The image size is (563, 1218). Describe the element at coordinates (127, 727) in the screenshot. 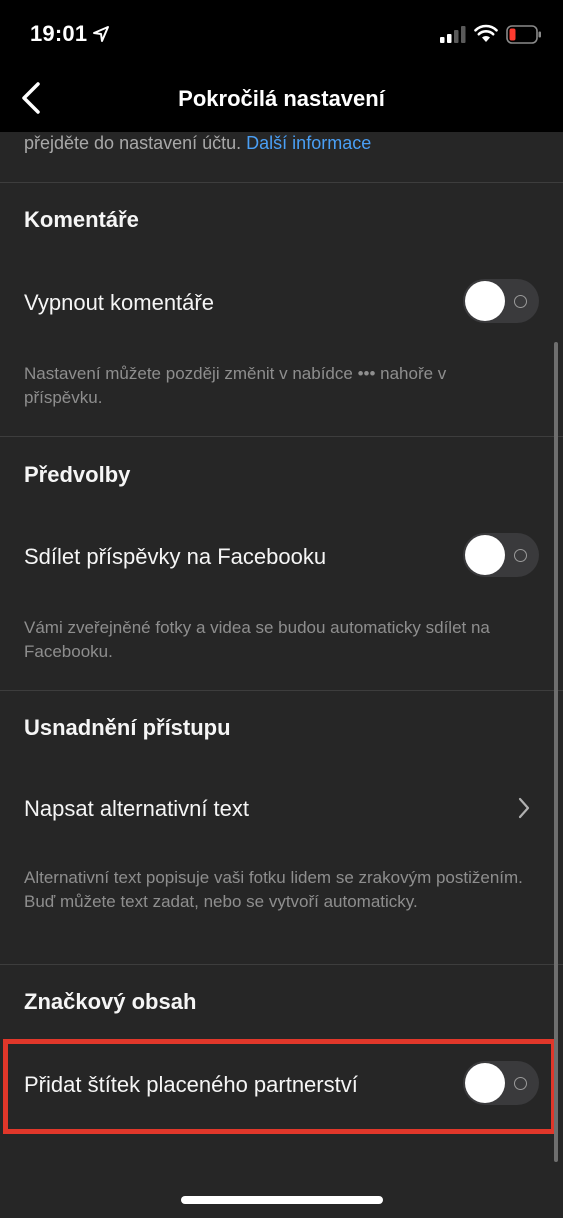

I see `section-title-accessibility: Usnadnění přístupu` at that location.